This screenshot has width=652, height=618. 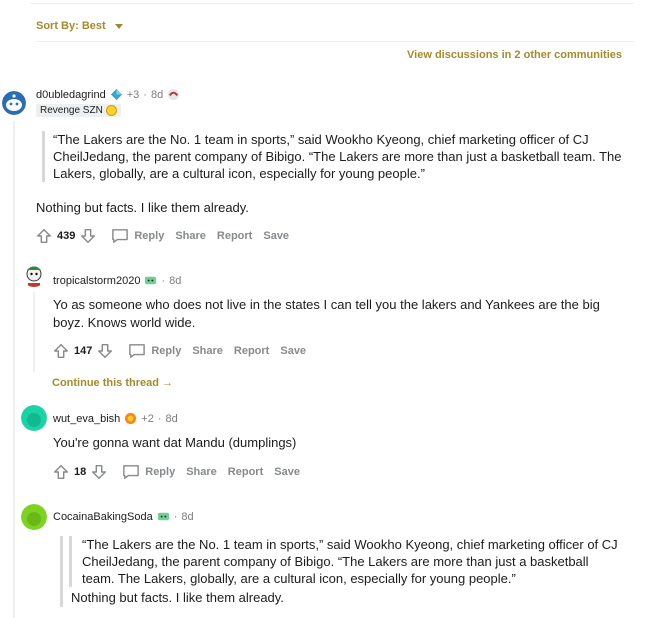 What do you see at coordinates (103, 517) in the screenshot?
I see `username: CocainaBakingSoda` at bounding box center [103, 517].